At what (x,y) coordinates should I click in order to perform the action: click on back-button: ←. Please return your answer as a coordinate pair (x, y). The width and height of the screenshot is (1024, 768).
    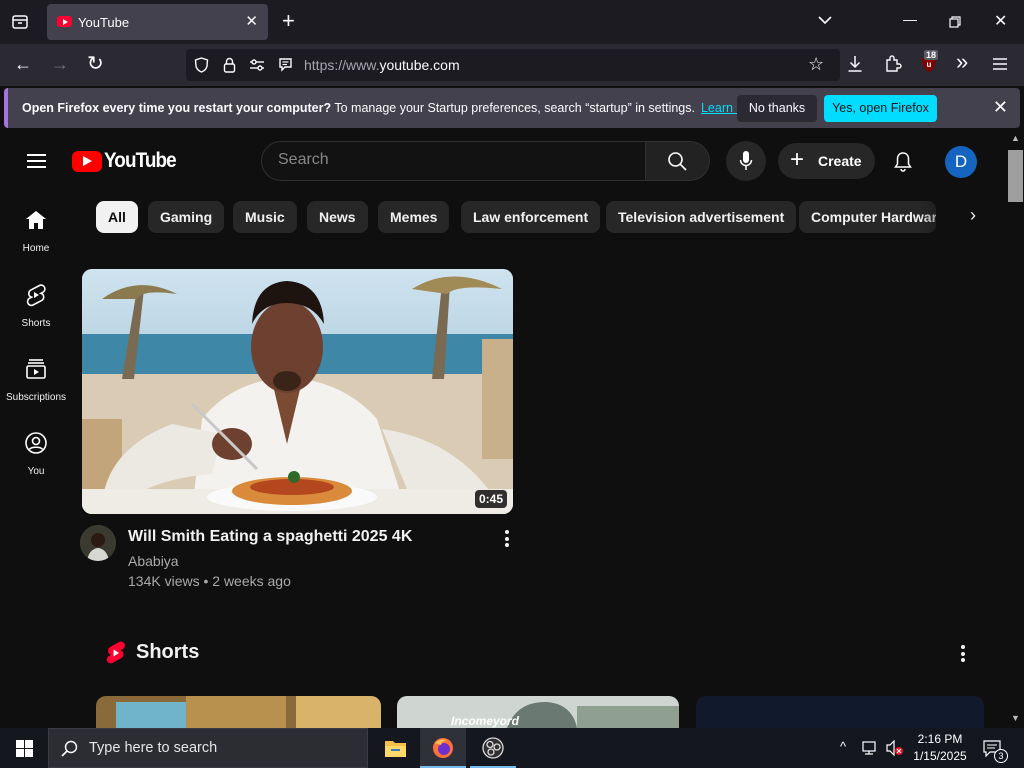
    Looking at the image, I should click on (23, 64).